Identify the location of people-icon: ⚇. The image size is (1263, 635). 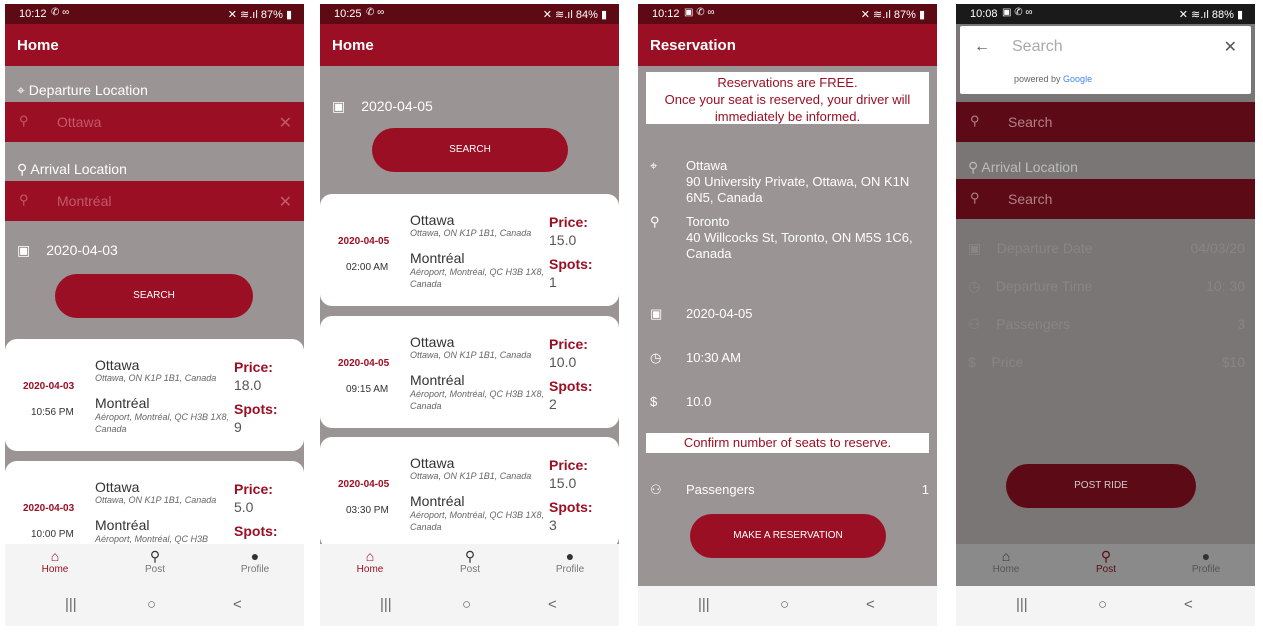
(974, 324).